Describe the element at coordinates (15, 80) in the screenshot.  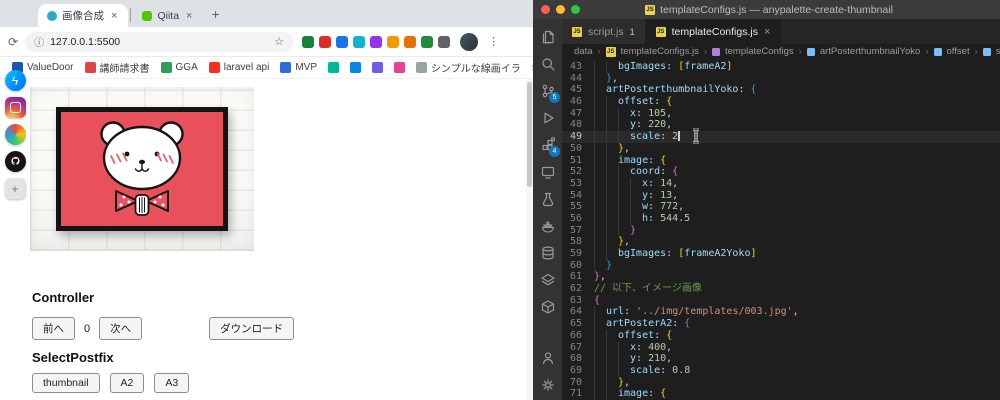
I see `messenger-icon: ϟ` at that location.